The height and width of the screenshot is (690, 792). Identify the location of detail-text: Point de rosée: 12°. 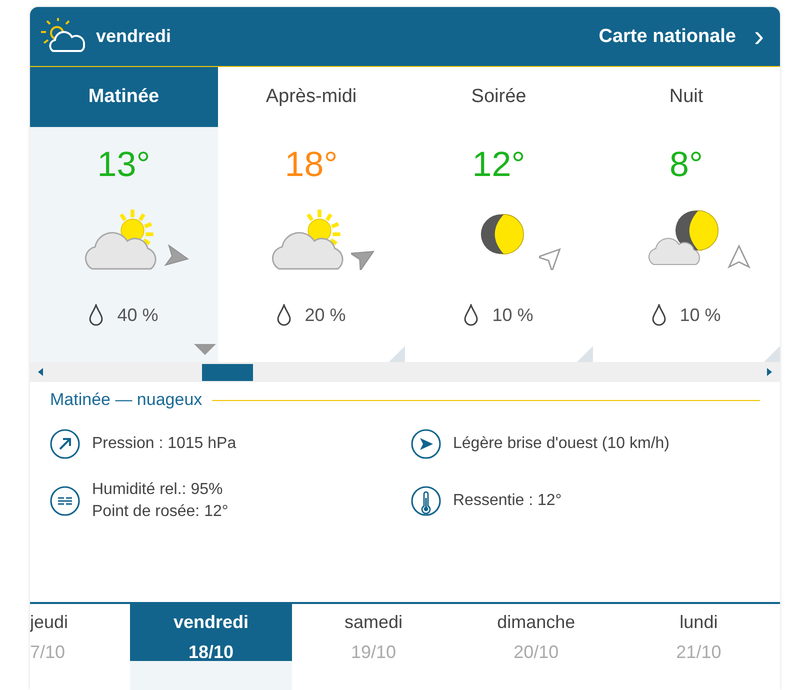
(160, 512).